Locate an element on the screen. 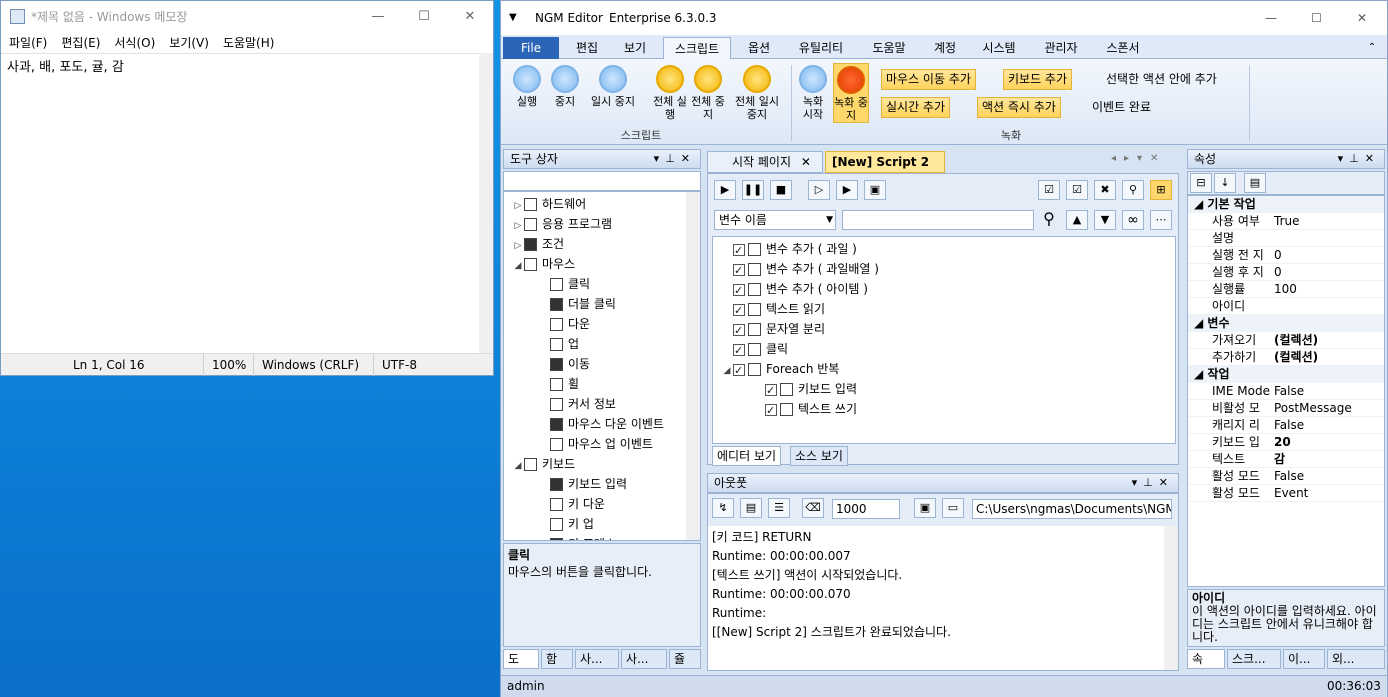 This screenshot has width=1388, height=697. toolbox-item: 다운 is located at coordinates (602, 324).